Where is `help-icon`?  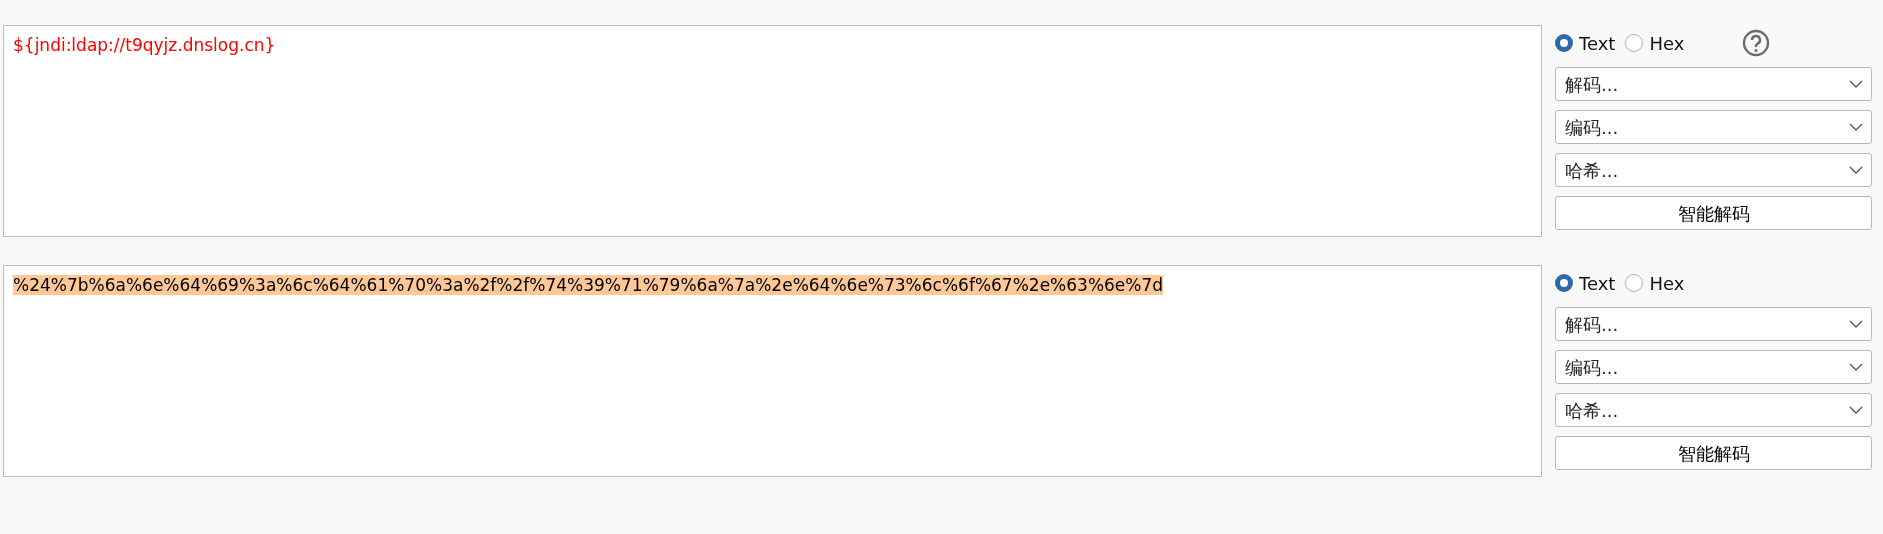
help-icon is located at coordinates (1756, 43).